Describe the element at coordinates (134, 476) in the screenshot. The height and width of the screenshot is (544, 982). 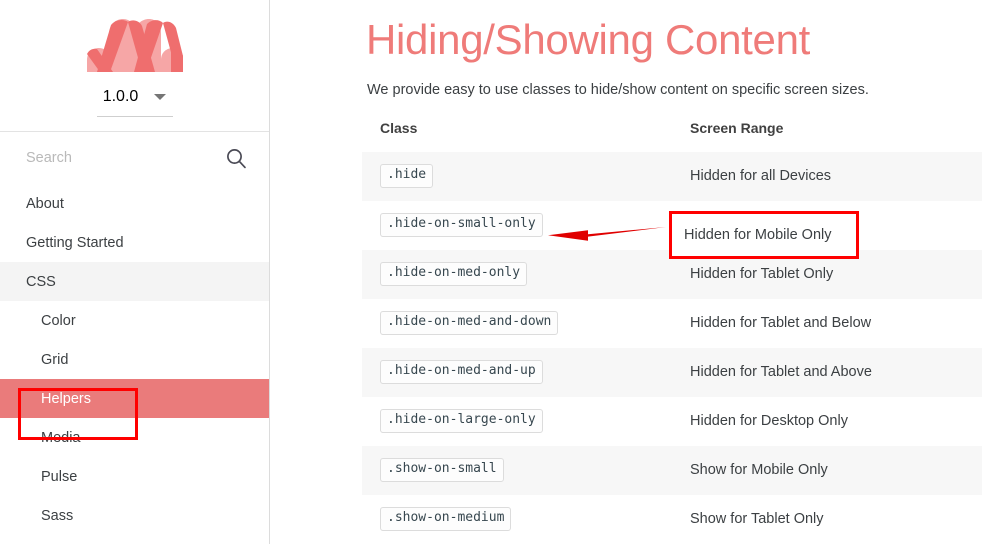
I see `sidebar-item-pulse: Pulse` at that location.